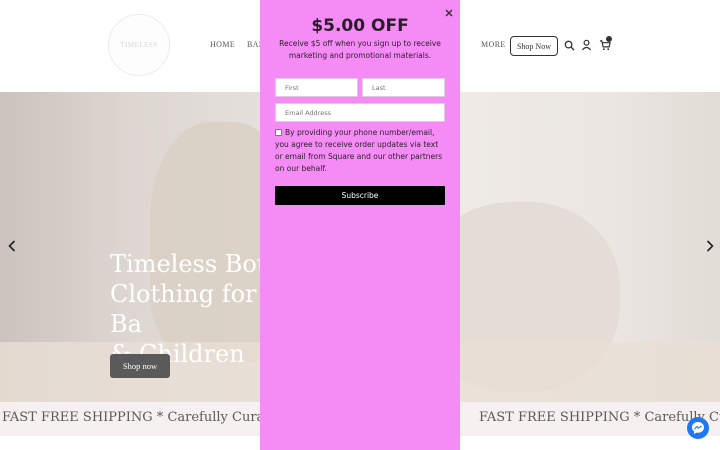 This screenshot has height=450, width=720. I want to click on user-icon, so click(586, 45).